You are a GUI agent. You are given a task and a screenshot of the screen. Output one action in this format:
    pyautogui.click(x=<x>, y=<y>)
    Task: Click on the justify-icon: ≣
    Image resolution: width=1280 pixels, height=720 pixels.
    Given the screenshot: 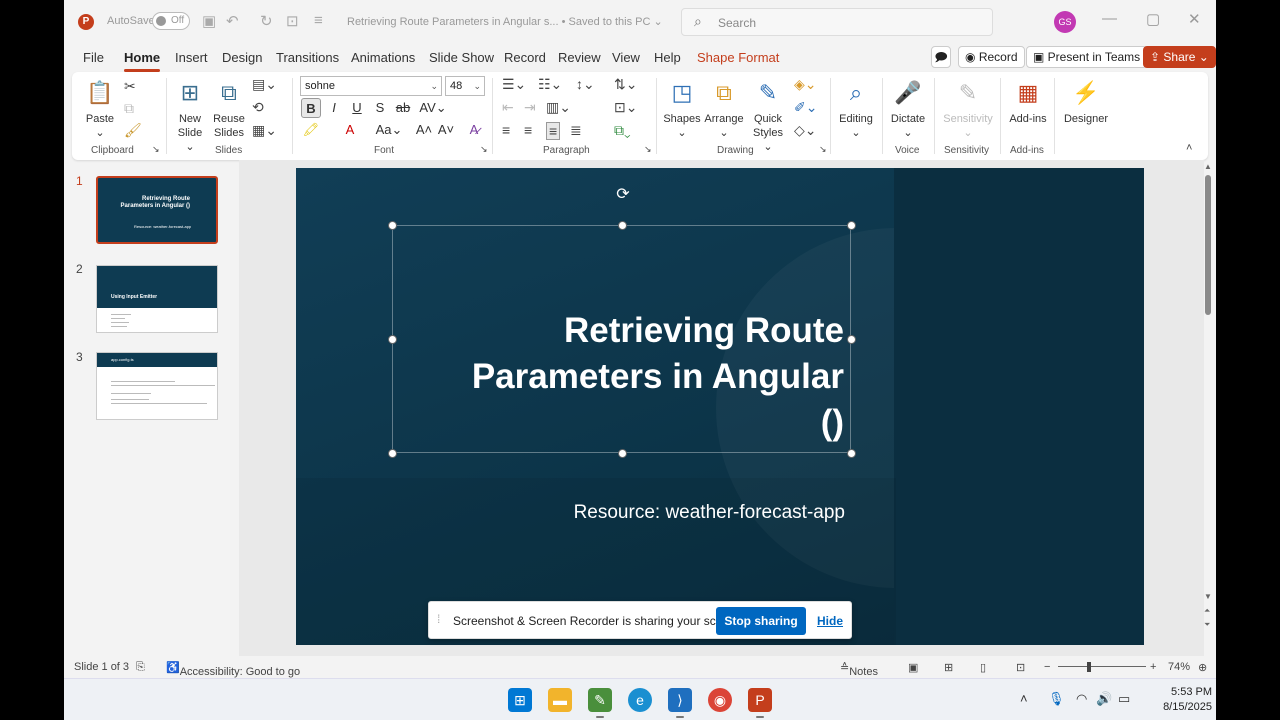 What is the action you would take?
    pyautogui.click(x=576, y=130)
    